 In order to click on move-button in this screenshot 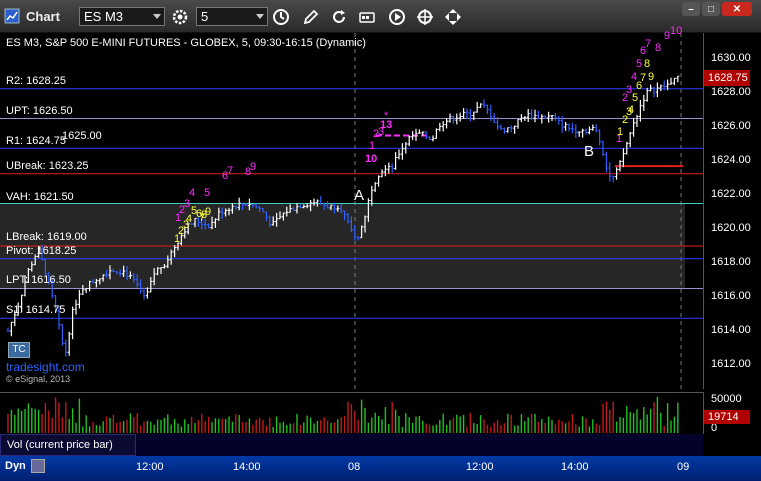, I will do `click(453, 16)`.